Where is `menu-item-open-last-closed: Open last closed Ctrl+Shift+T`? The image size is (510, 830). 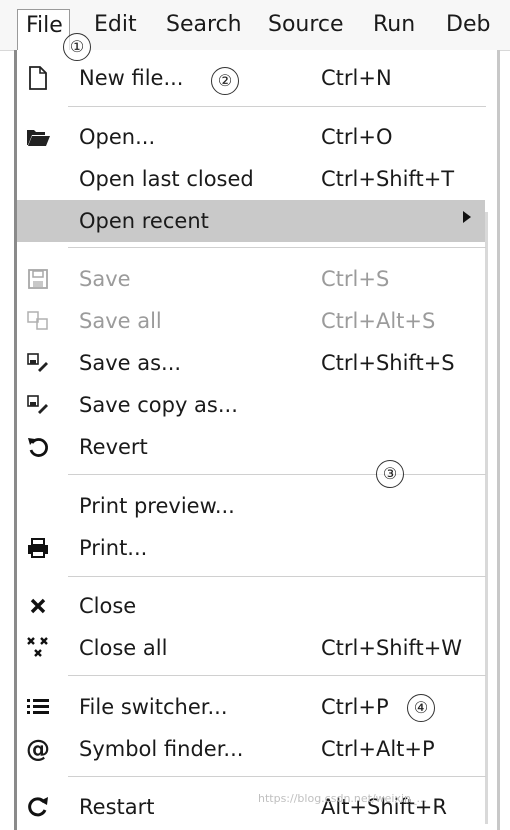 menu-item-open-last-closed: Open last closed Ctrl+Shift+T is located at coordinates (251, 179).